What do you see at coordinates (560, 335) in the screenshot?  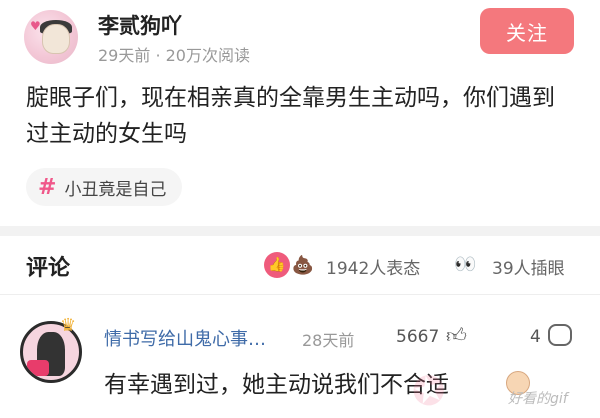 I see `reply-icon` at bounding box center [560, 335].